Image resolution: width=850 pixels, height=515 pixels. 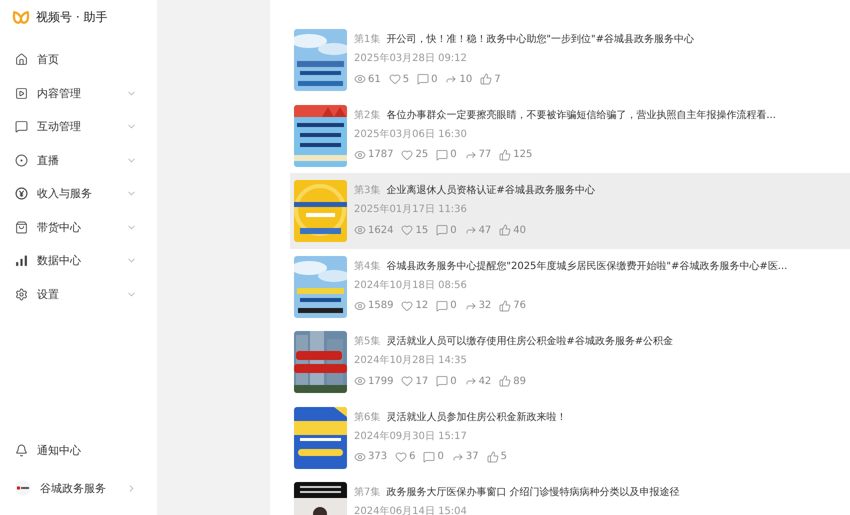 What do you see at coordinates (21, 93) in the screenshot?
I see `play-square-icon` at bounding box center [21, 93].